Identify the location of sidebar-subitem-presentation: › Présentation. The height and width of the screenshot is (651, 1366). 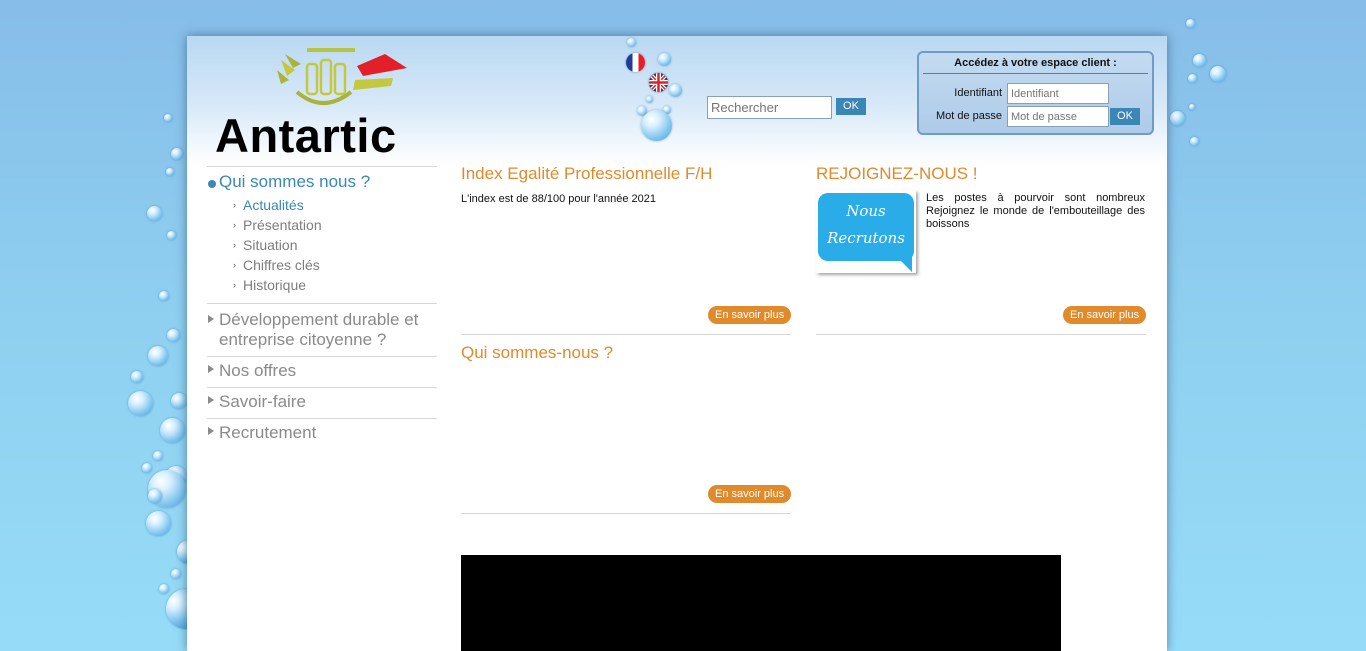
(335, 225).